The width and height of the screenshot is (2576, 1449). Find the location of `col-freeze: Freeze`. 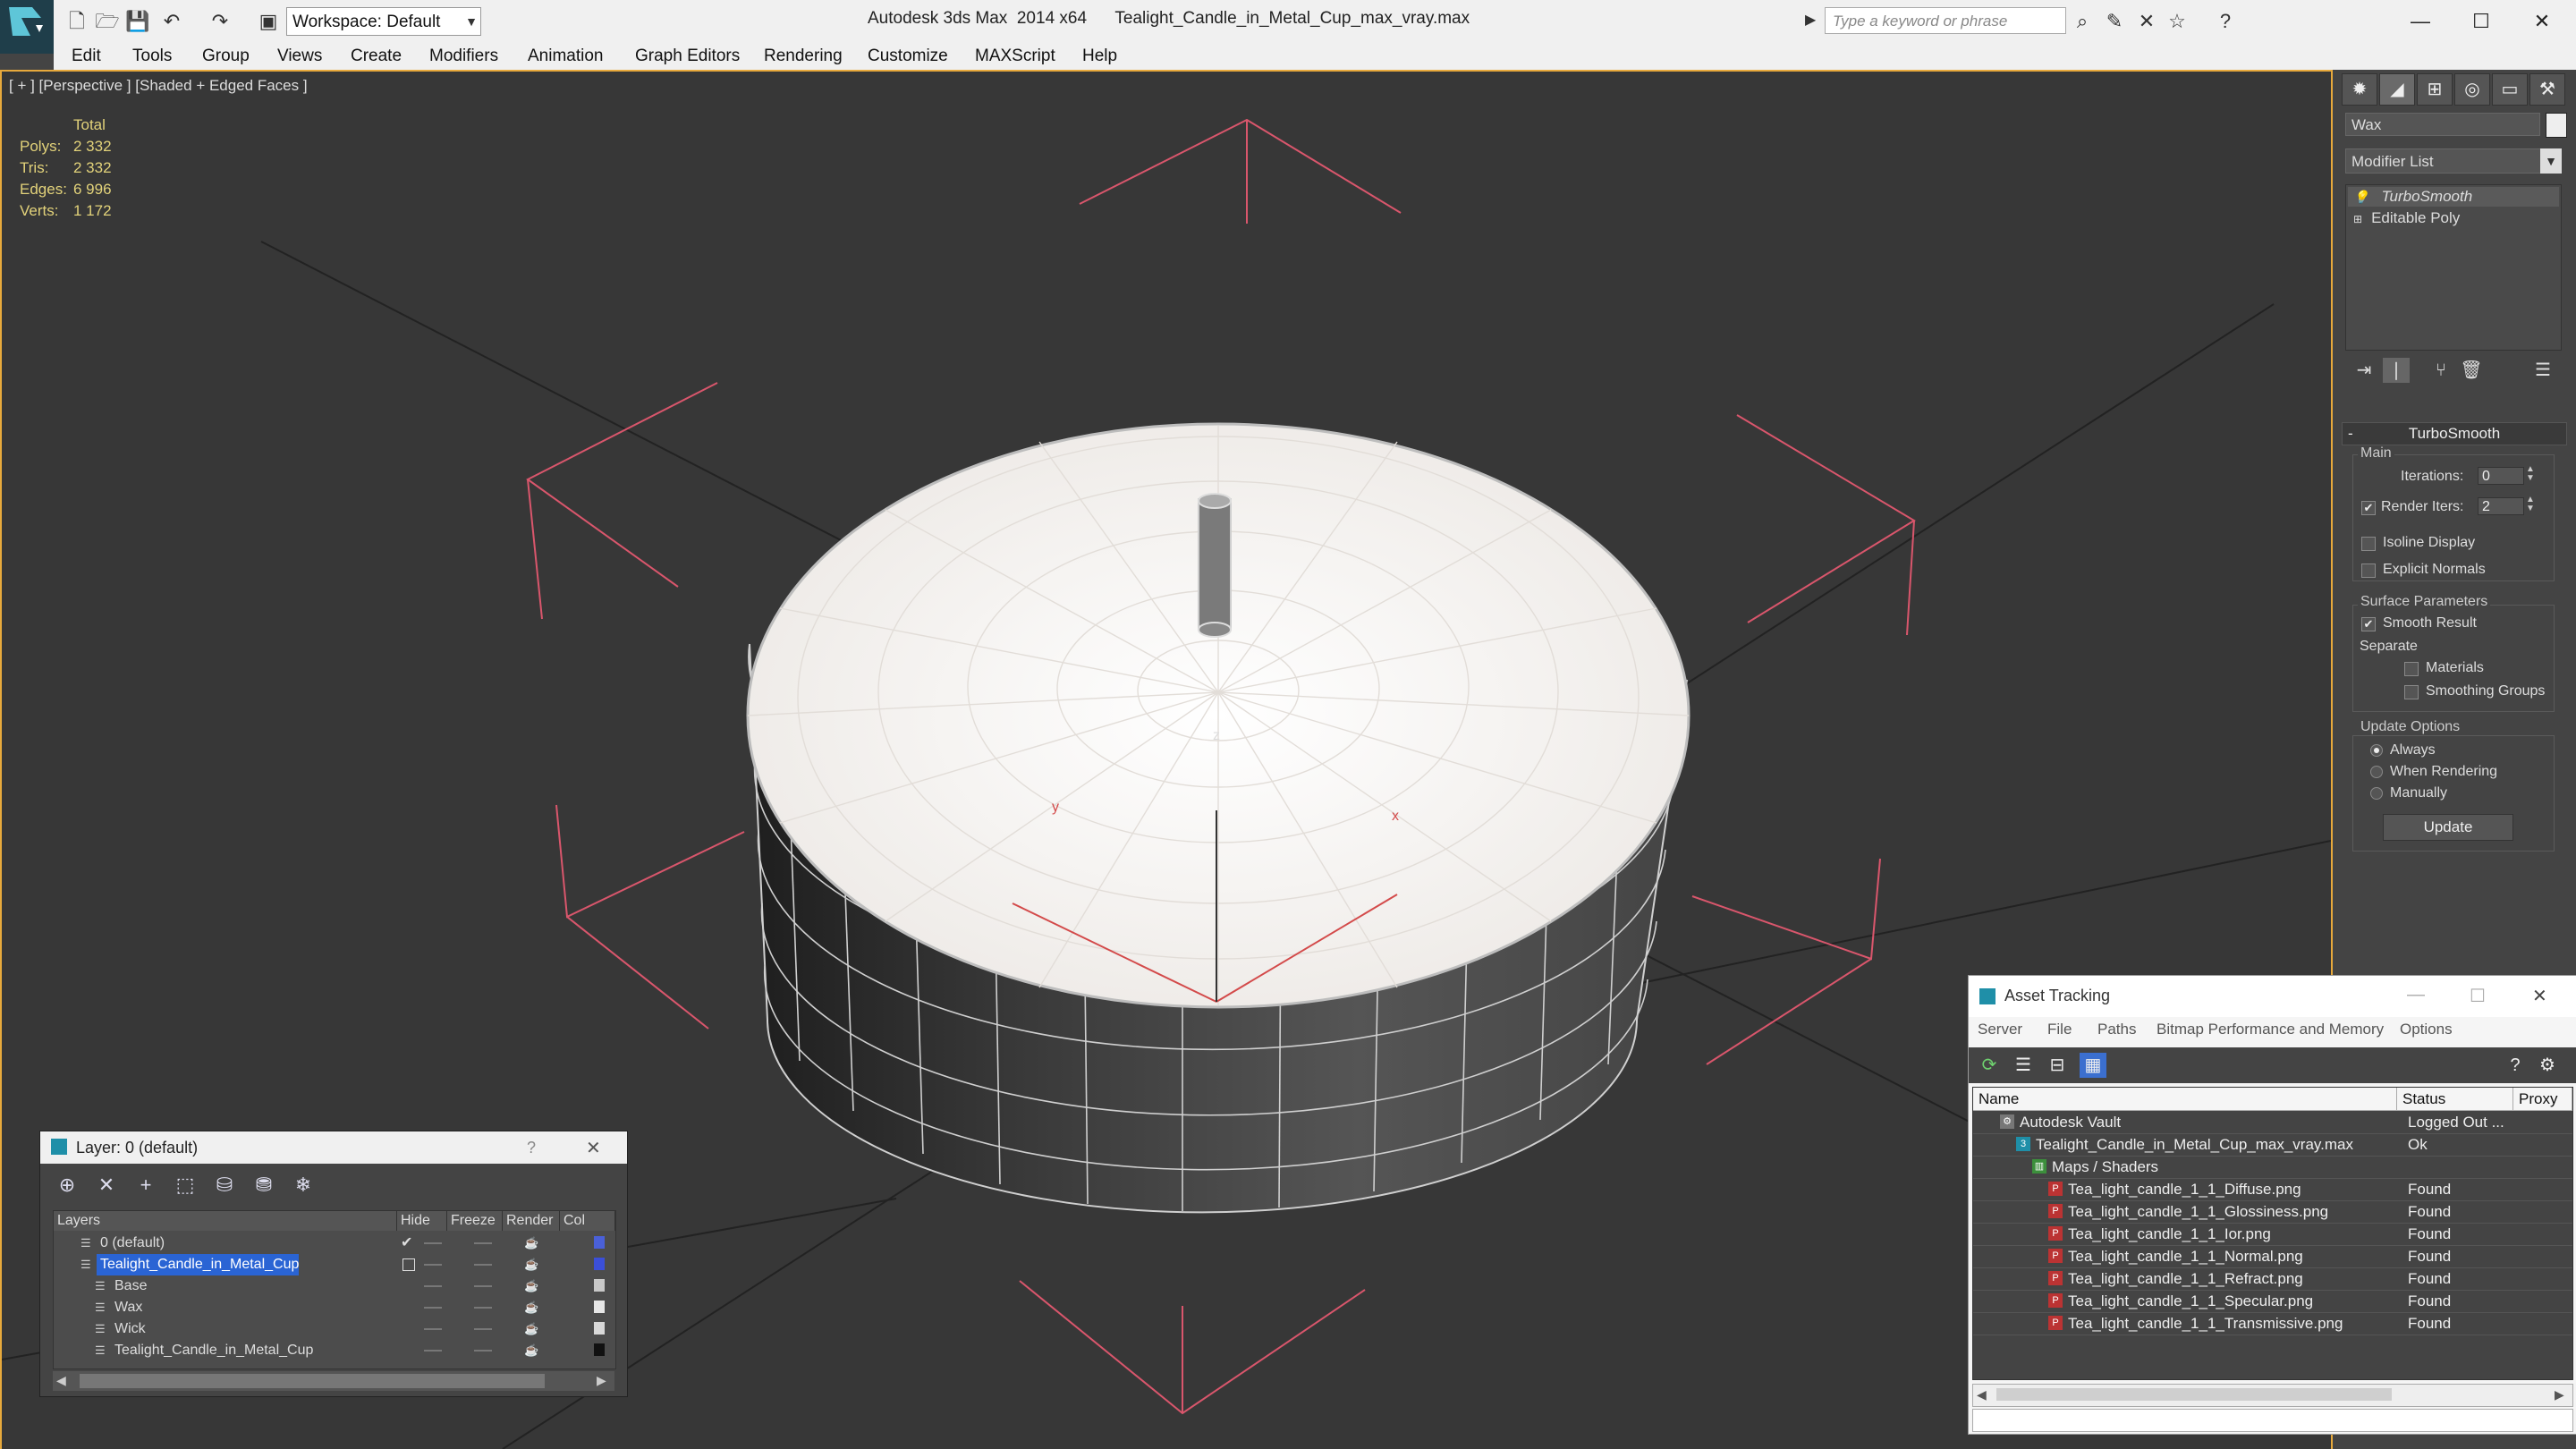

col-freeze: Freeze is located at coordinates (475, 1221).